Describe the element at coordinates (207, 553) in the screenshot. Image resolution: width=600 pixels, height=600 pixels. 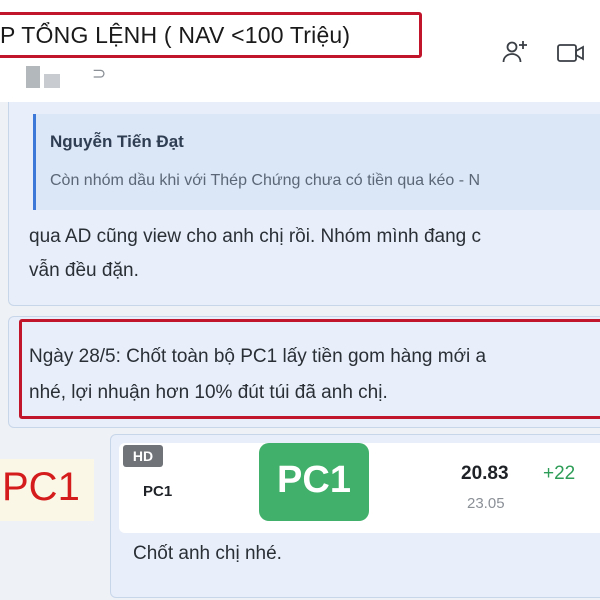
I see `message-text: Chốt anh chị nhé.` at that location.